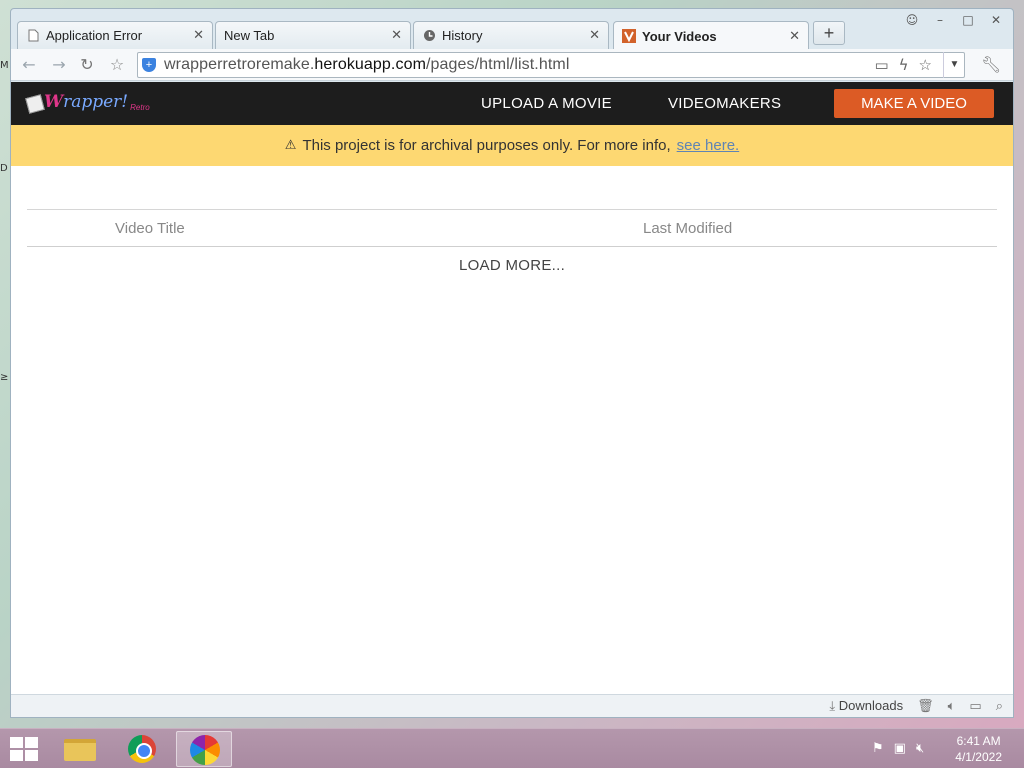 The image size is (1024, 768). I want to click on see-here-link: see here., so click(708, 145).